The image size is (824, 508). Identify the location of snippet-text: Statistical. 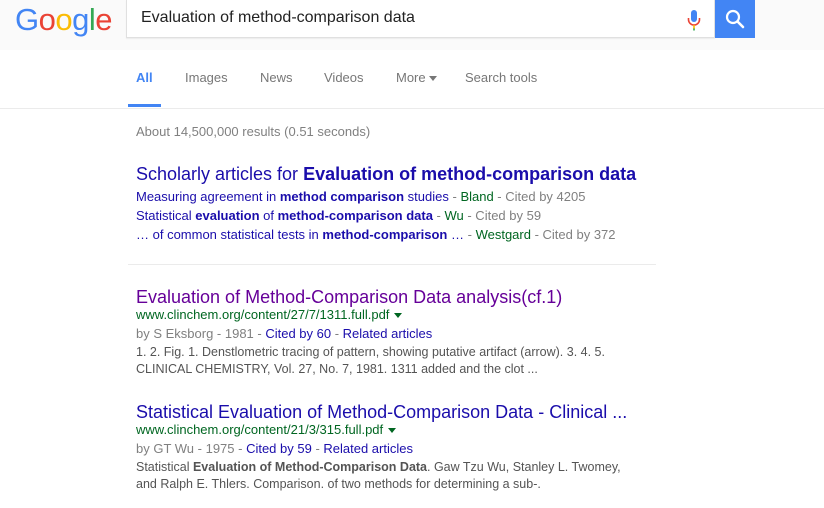
(164, 467).